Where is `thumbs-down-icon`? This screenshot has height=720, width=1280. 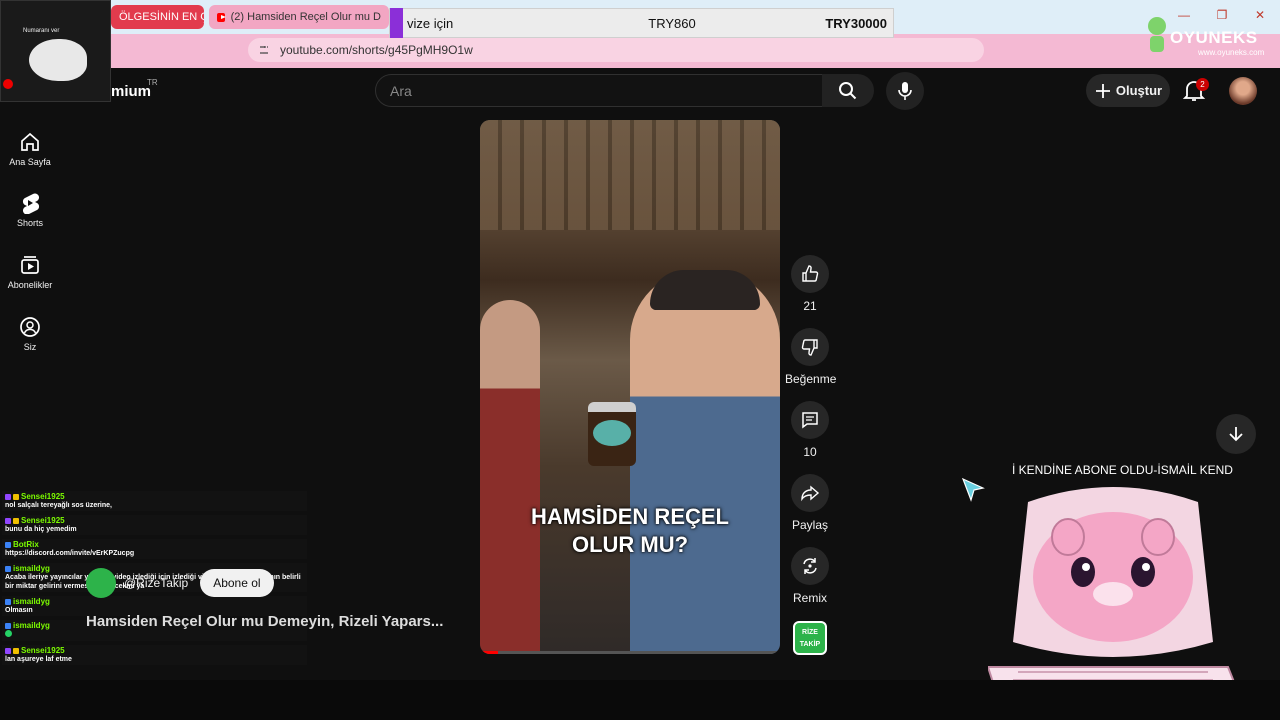 thumbs-down-icon is located at coordinates (809, 347).